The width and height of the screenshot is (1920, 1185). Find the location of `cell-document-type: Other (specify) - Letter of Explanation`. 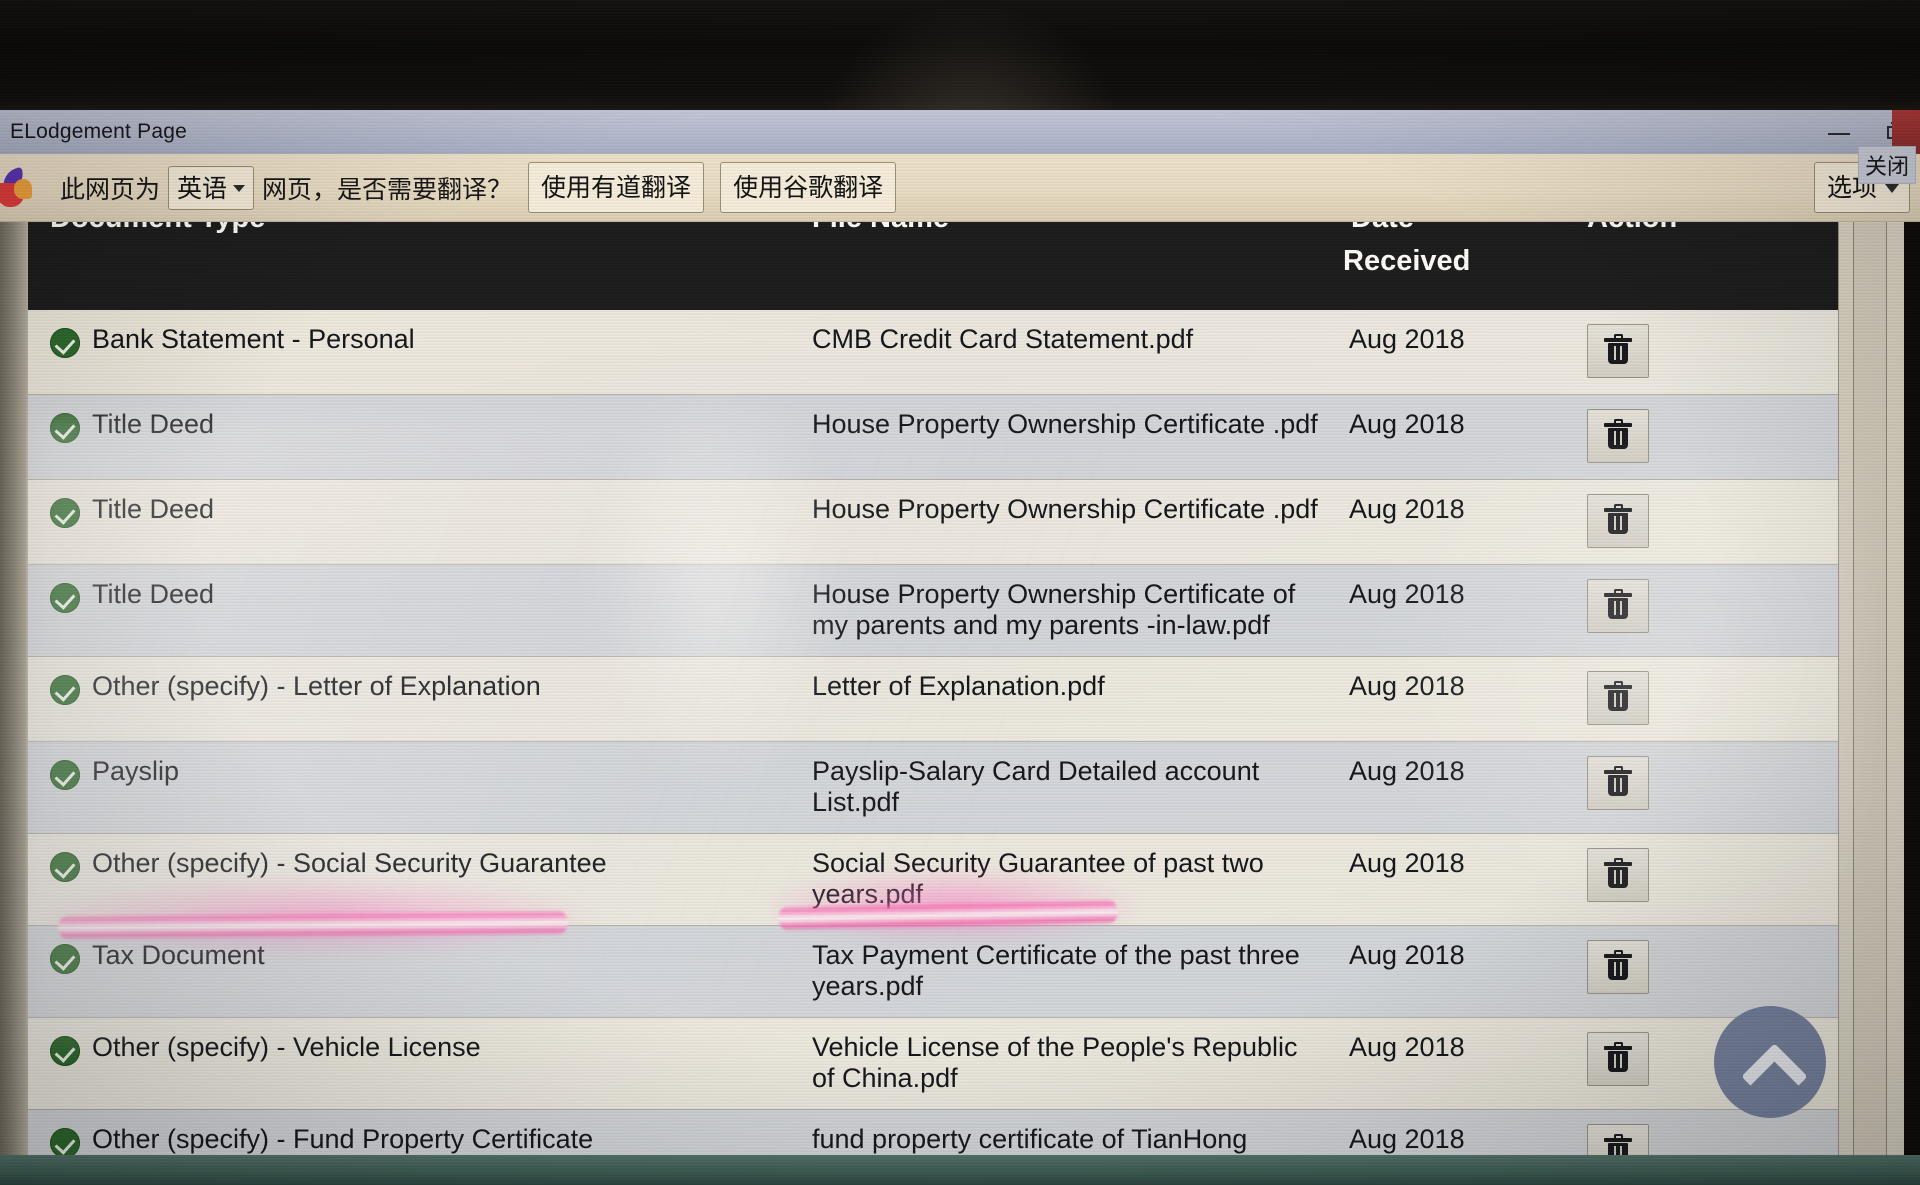

cell-document-type: Other (specify) - Letter of Explanation is located at coordinates (413, 699).